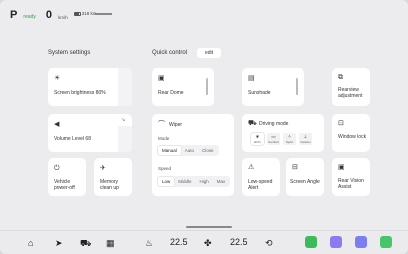 The image size is (408, 254). Describe the element at coordinates (53, 15) in the screenshot. I see `status-bar: P ready 0 km/h 318 km` at that location.